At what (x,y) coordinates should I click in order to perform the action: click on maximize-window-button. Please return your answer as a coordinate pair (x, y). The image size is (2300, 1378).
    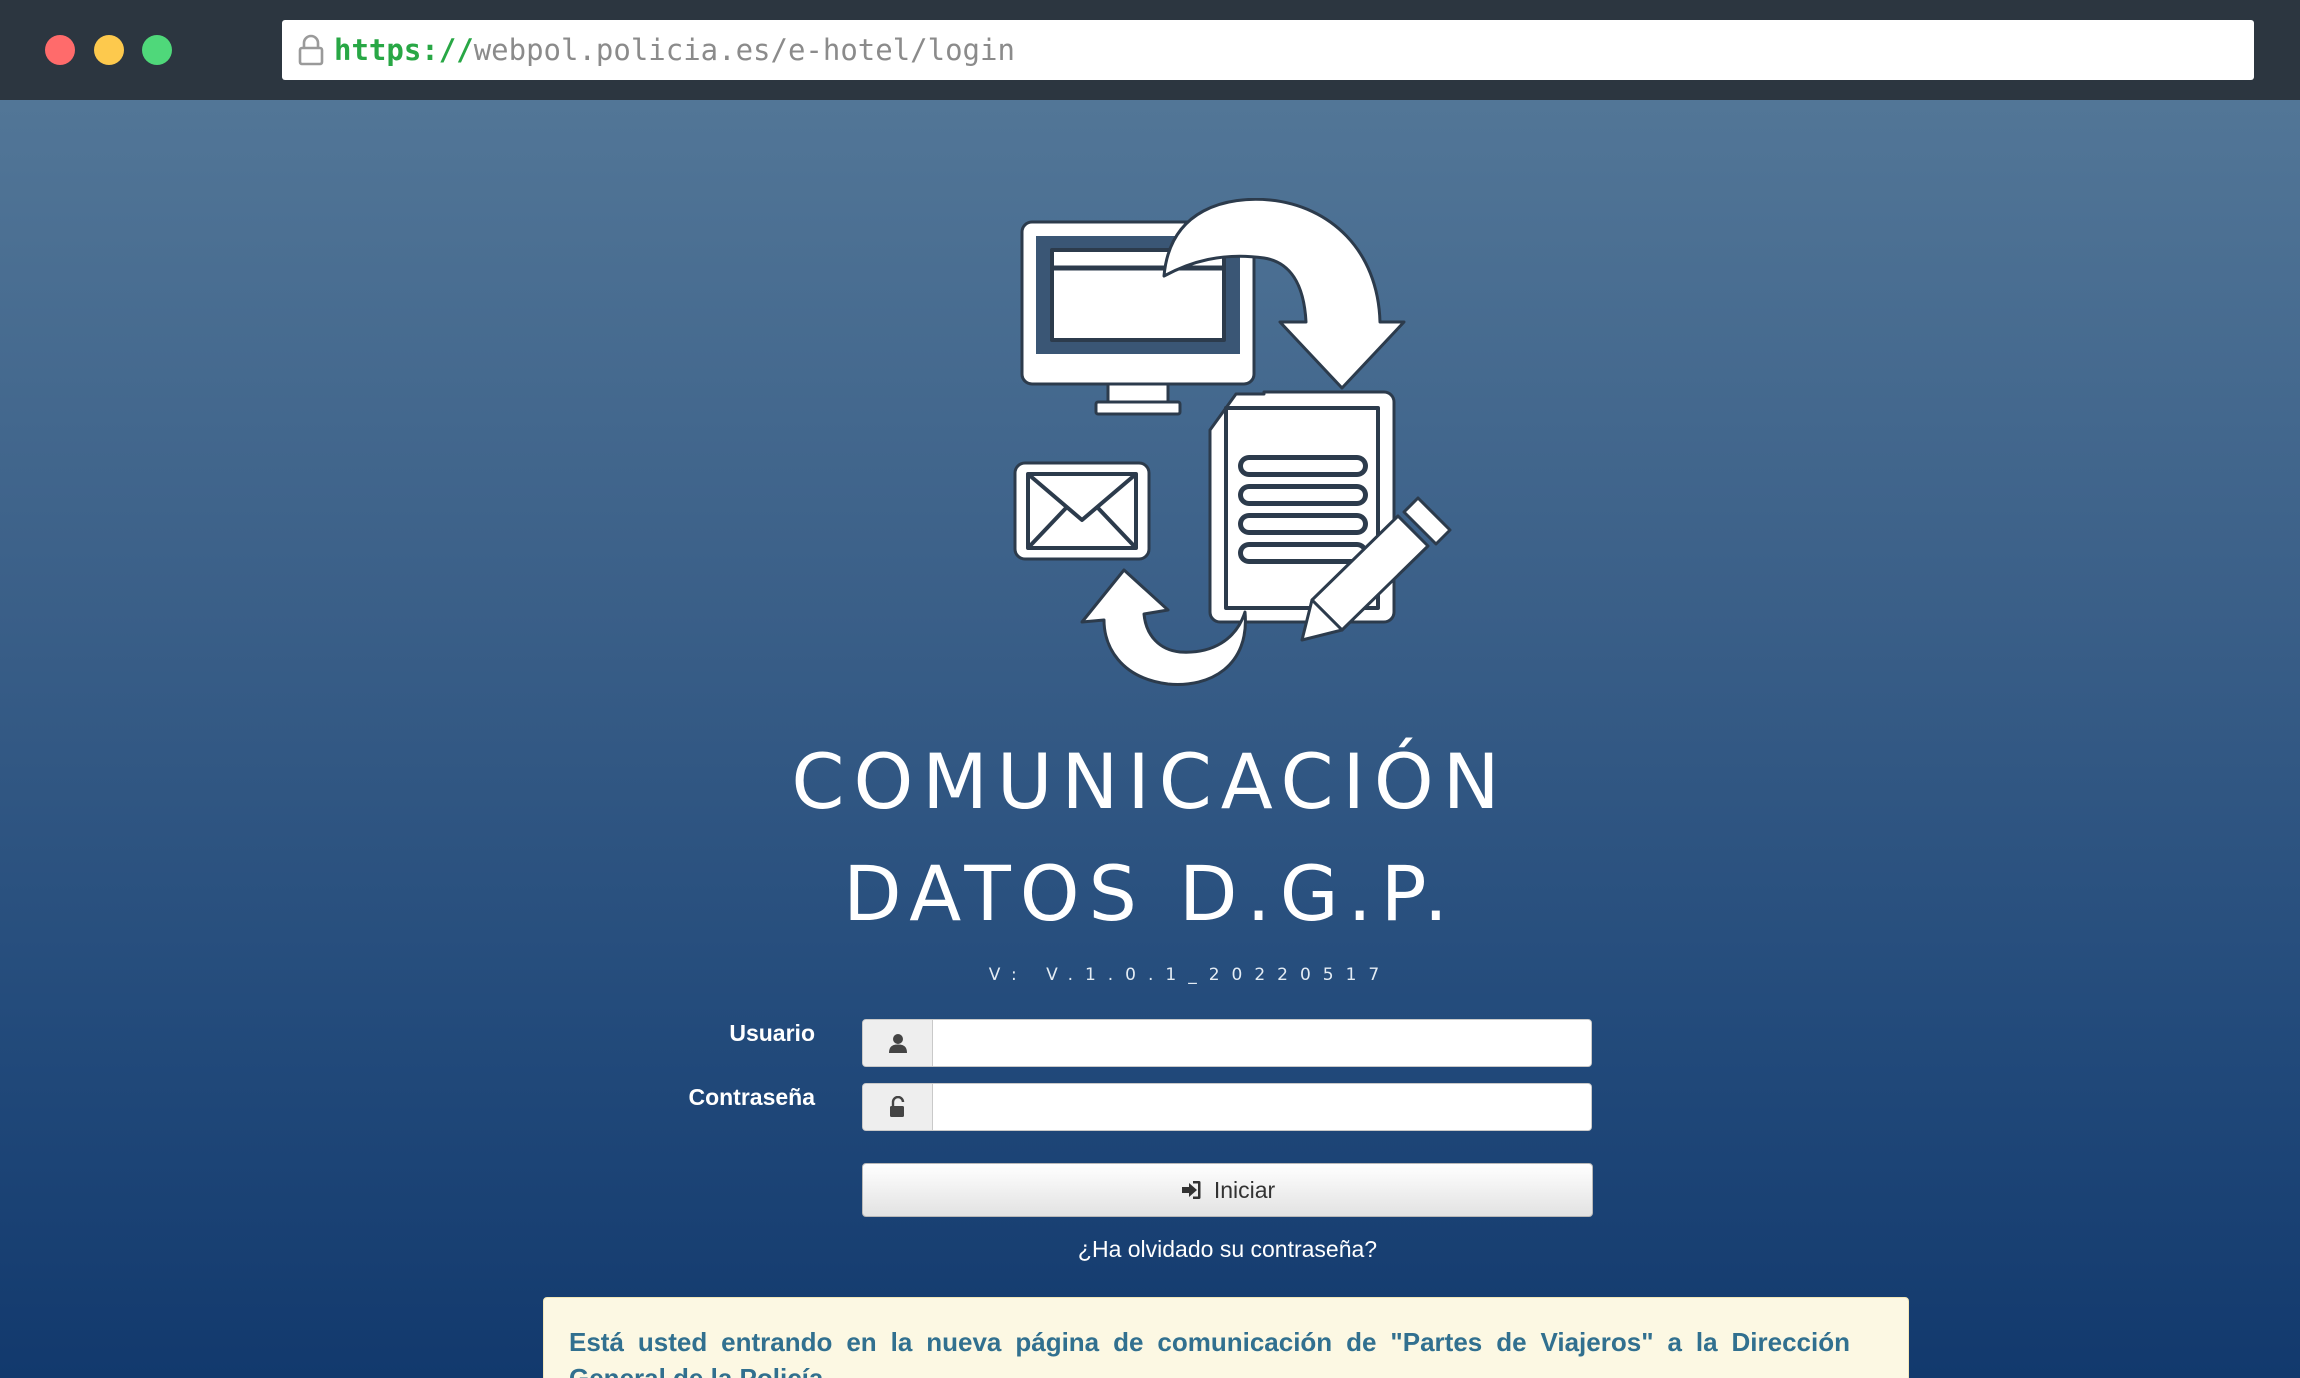
    Looking at the image, I should click on (157, 50).